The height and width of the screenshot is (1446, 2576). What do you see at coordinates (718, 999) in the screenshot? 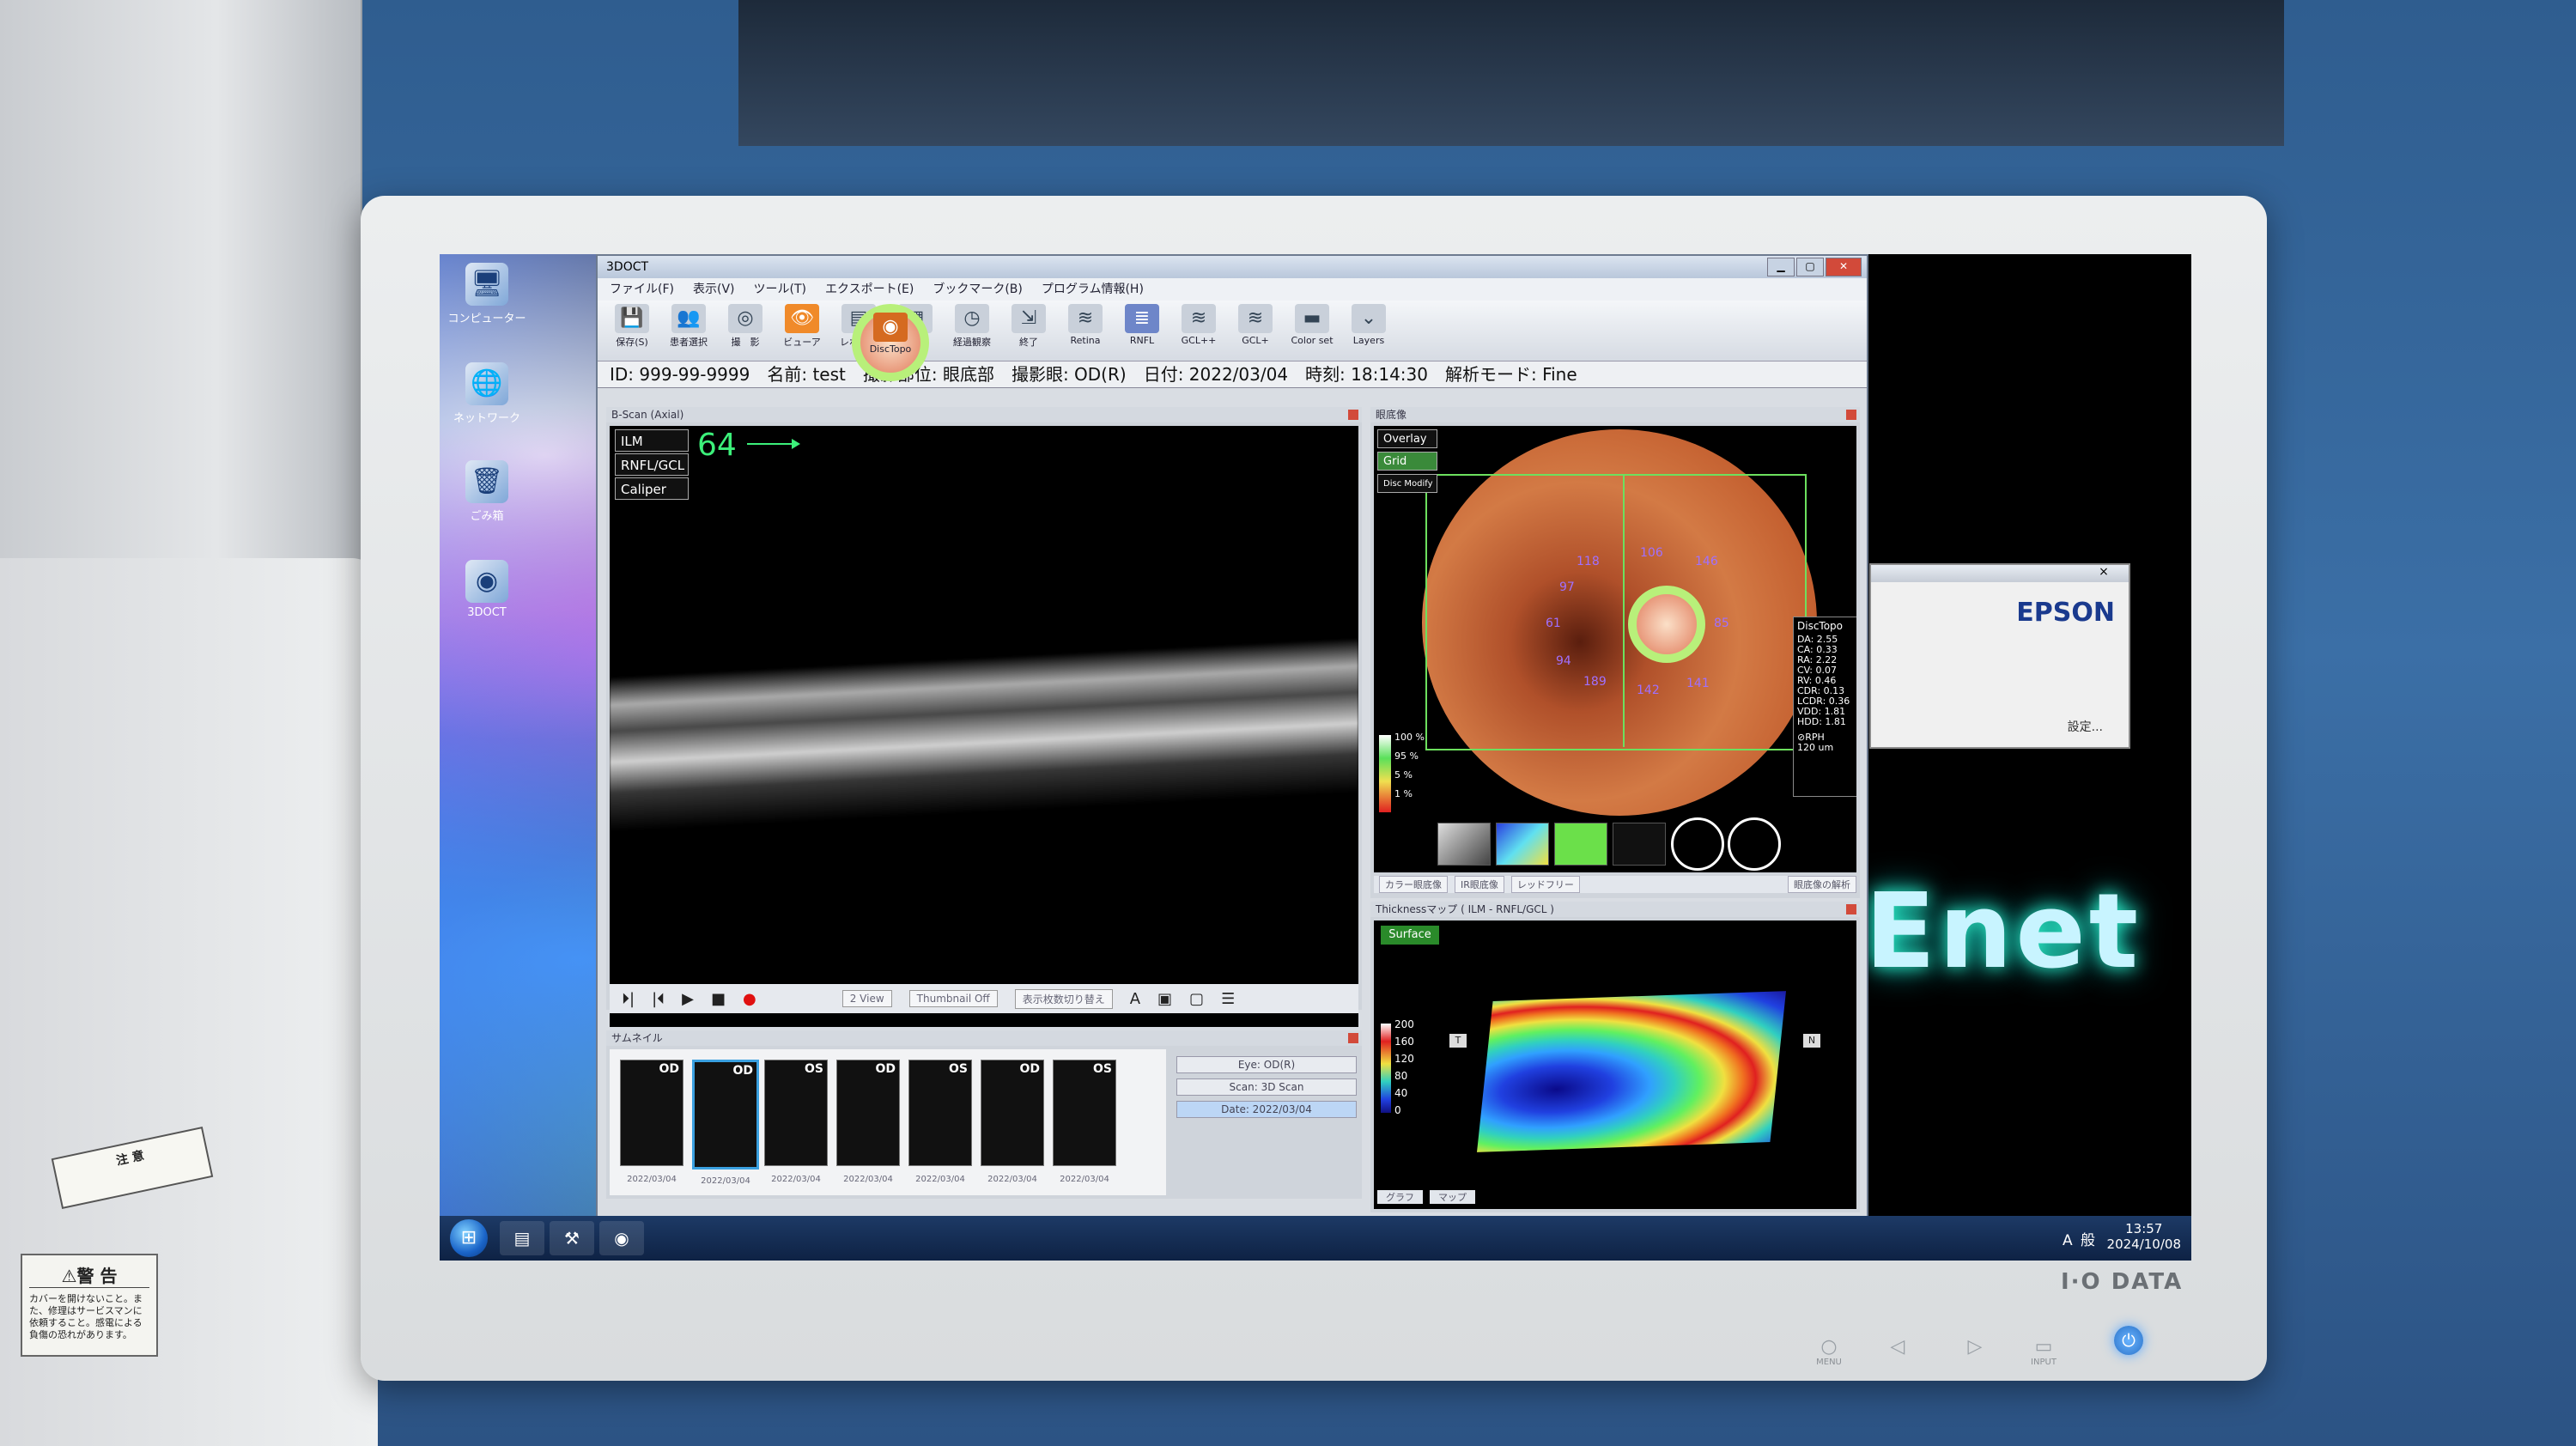
I see `stop-icon: ■` at bounding box center [718, 999].